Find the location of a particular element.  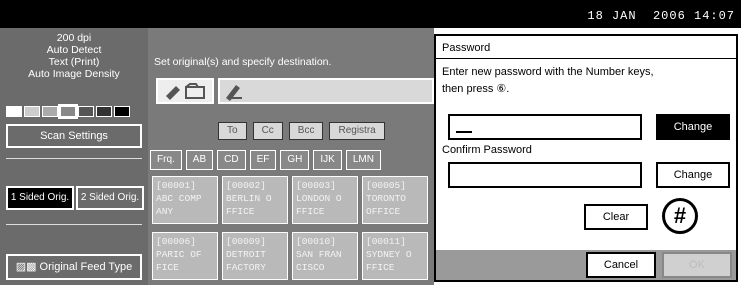

confirm-password-label: Confirm Password is located at coordinates (487, 150).